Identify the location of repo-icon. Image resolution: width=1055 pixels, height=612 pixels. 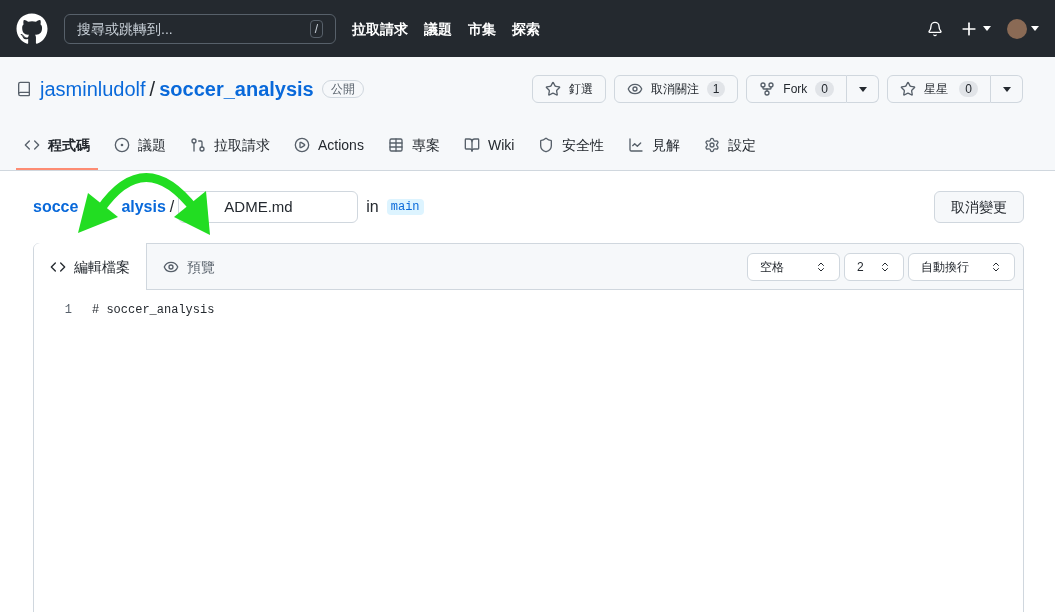
(24, 89).